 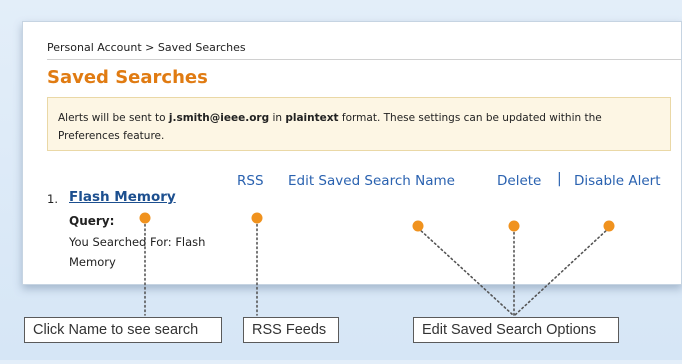 I want to click on alert-middle-text: in, so click(x=277, y=118).